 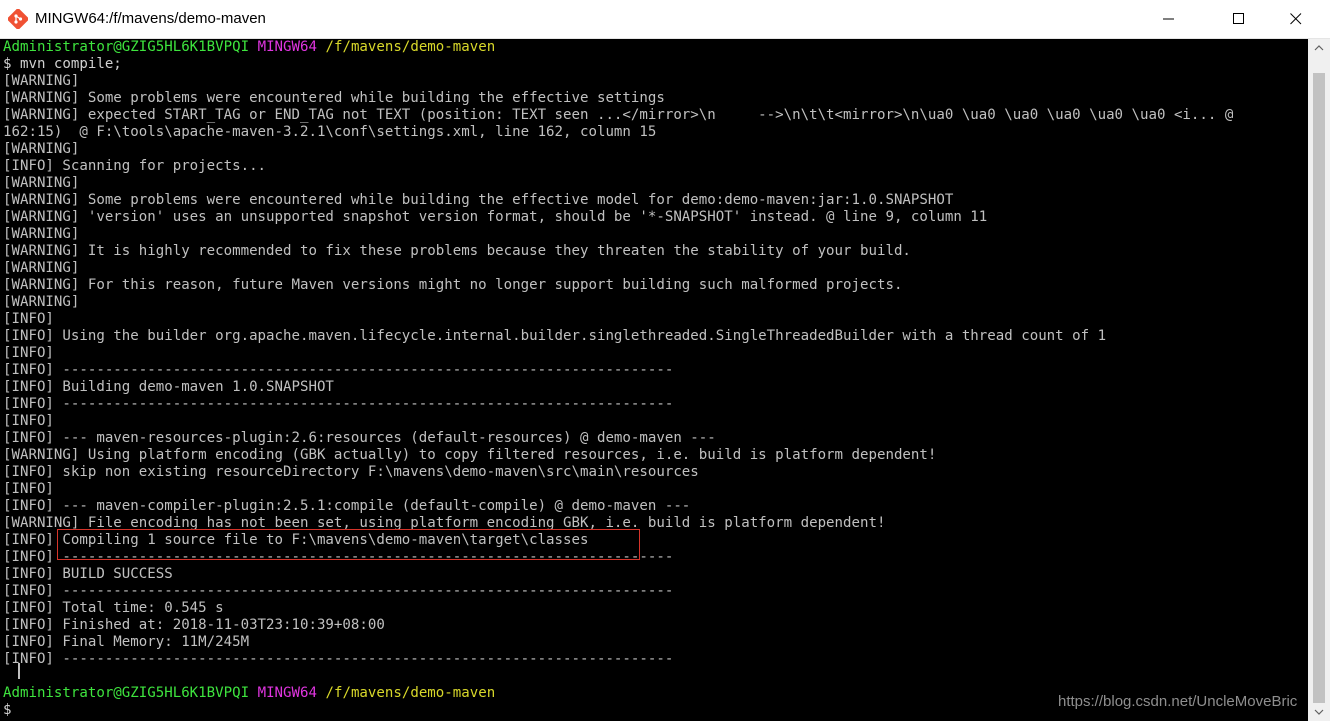 What do you see at coordinates (7, 710) in the screenshot?
I see `input-prompt: $` at bounding box center [7, 710].